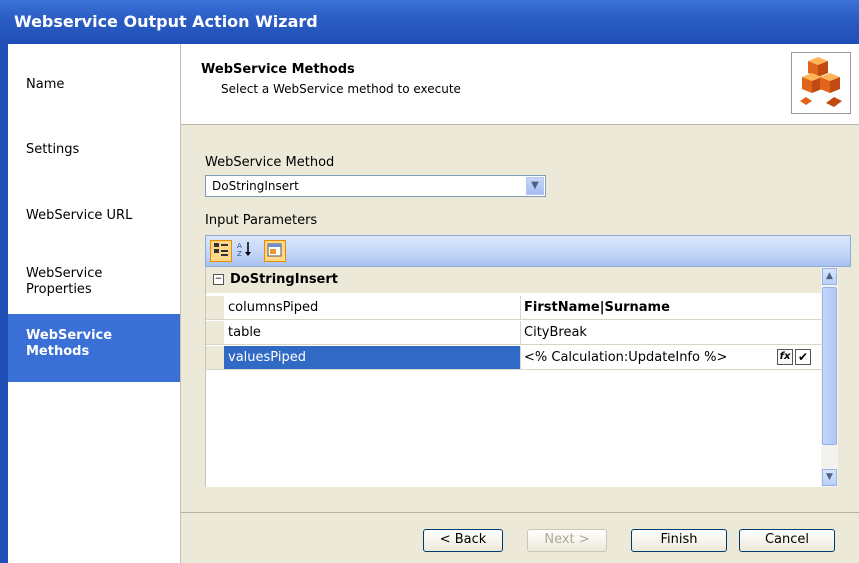  What do you see at coordinates (375, 186) in the screenshot?
I see `method-combobox: DoStringInsert ▼` at bounding box center [375, 186].